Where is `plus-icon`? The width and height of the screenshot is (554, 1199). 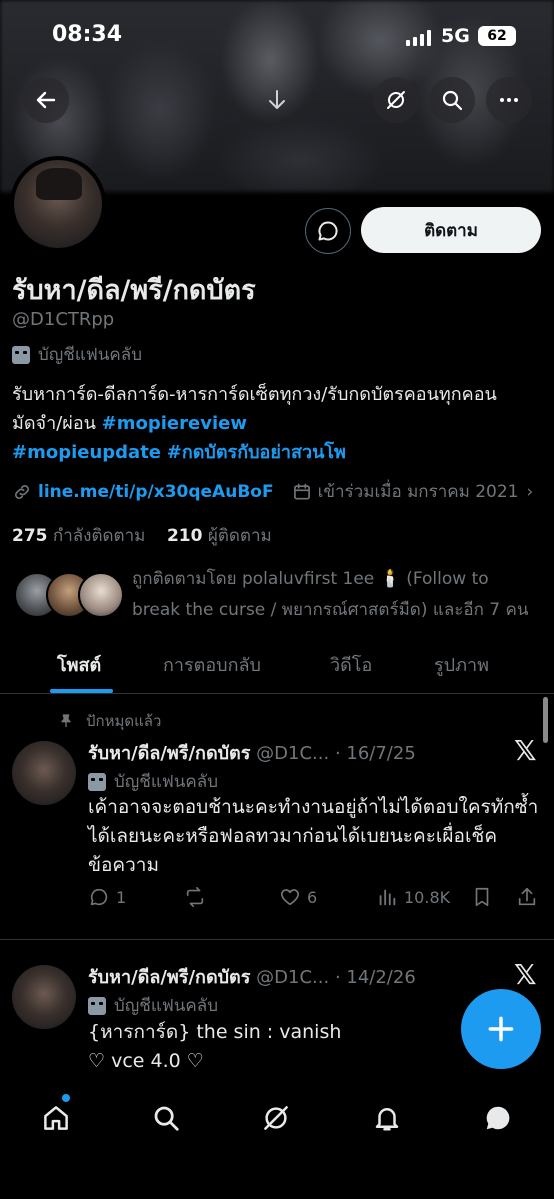
plus-icon is located at coordinates (501, 1029).